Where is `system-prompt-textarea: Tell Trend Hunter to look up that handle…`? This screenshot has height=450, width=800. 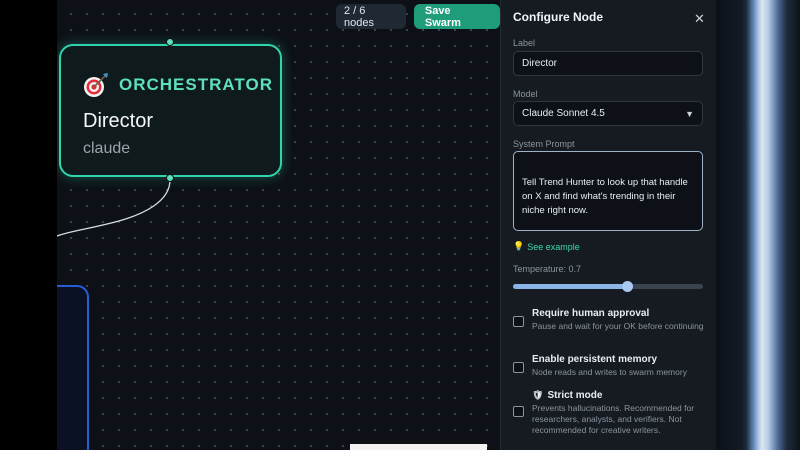 system-prompt-textarea: Tell Trend Hunter to look up that handle… is located at coordinates (608, 191).